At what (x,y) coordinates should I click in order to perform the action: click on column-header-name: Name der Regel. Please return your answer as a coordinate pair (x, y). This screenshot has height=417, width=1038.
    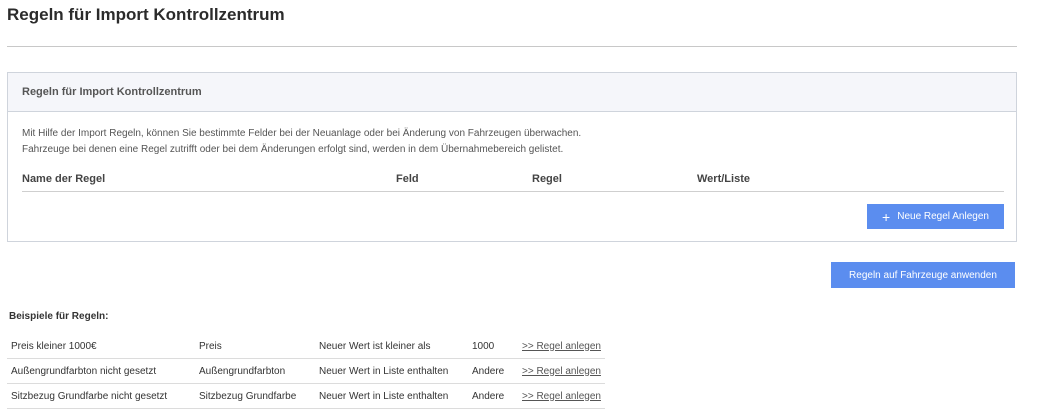
    Looking at the image, I should click on (64, 179).